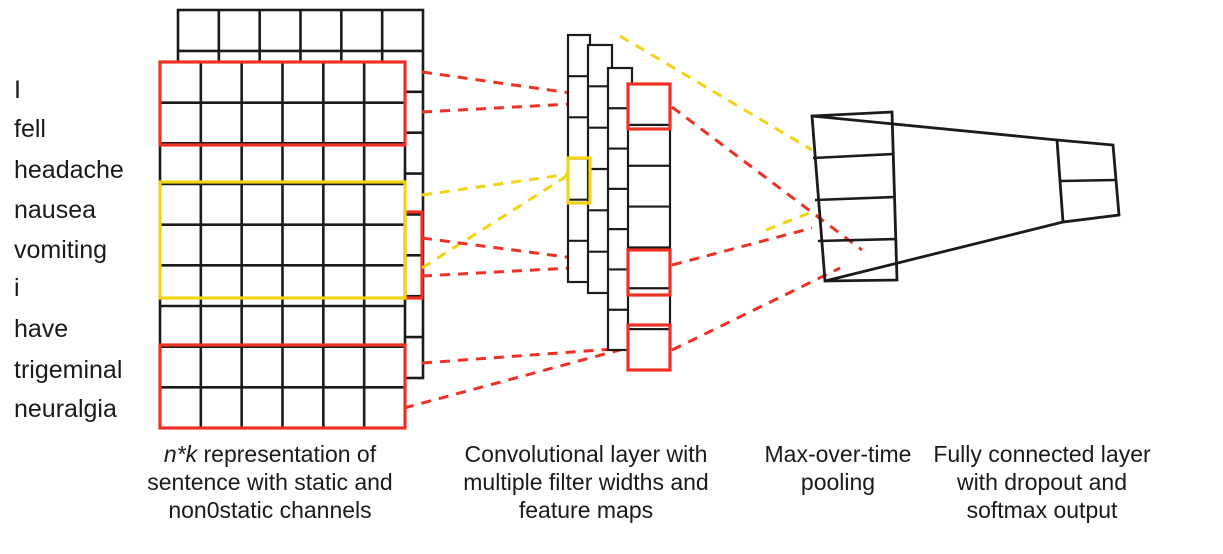  Describe the element at coordinates (838, 482) in the screenshot. I see `caption-pooling-line: pooling` at that location.